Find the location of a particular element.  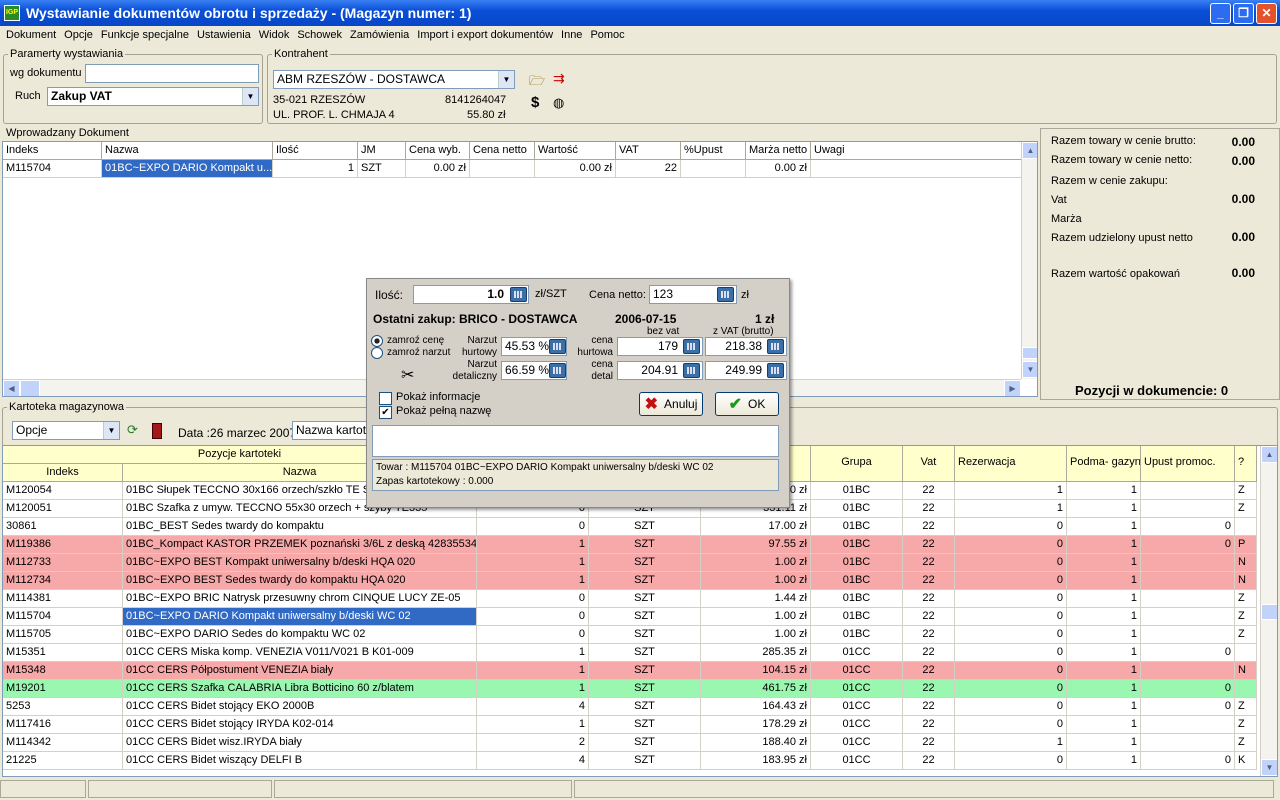

doc-header: Ilość is located at coordinates (315, 151).